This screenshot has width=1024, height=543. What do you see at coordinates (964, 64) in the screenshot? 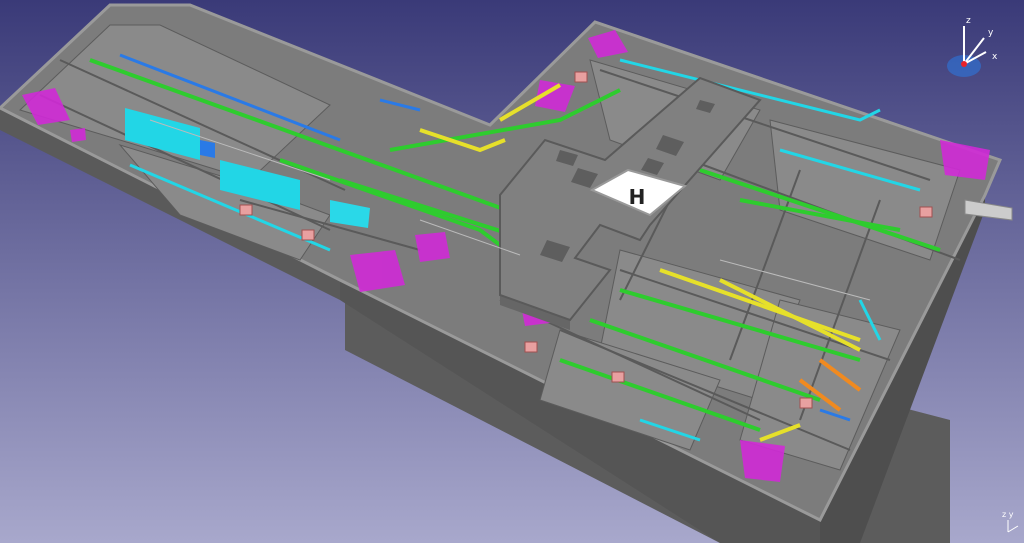
I see `compass-origin` at bounding box center [964, 64].